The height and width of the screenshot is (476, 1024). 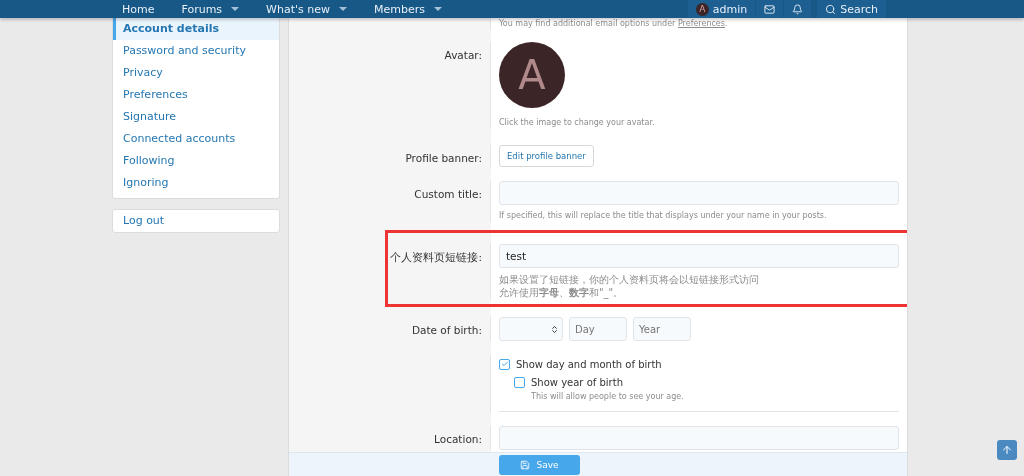 What do you see at coordinates (196, 95) in the screenshot?
I see `menu-item: Preferences` at bounding box center [196, 95].